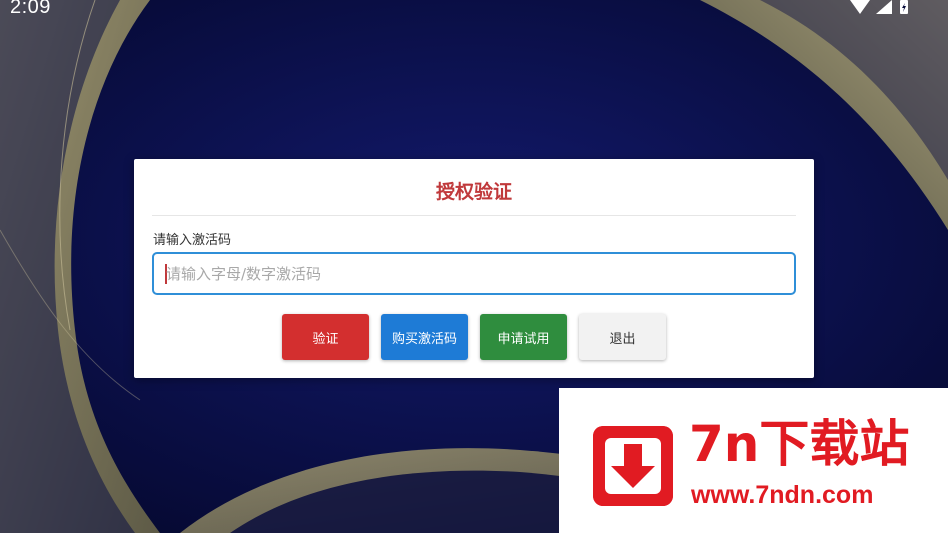 Image resolution: width=948 pixels, height=533 pixels. I want to click on watermark-url: www.7ndn.com, so click(782, 495).